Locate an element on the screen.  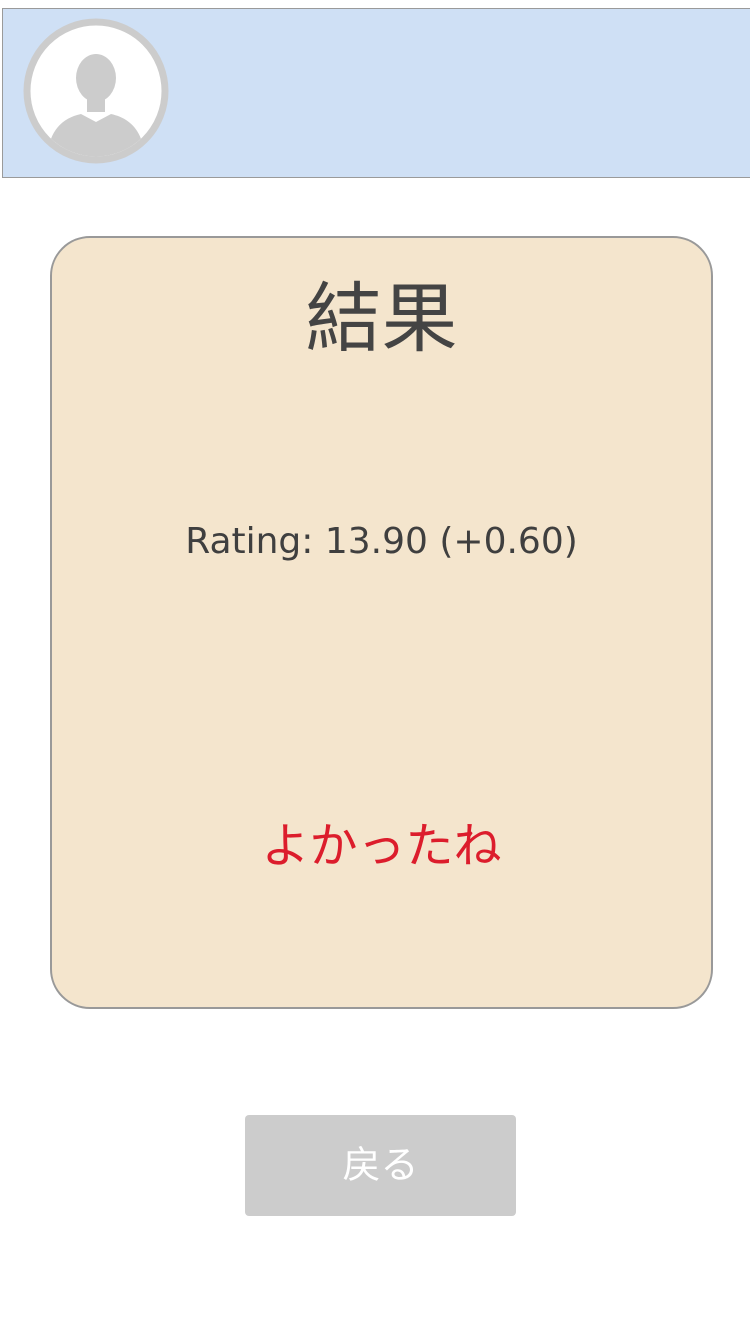
header-bar is located at coordinates (376, 93).